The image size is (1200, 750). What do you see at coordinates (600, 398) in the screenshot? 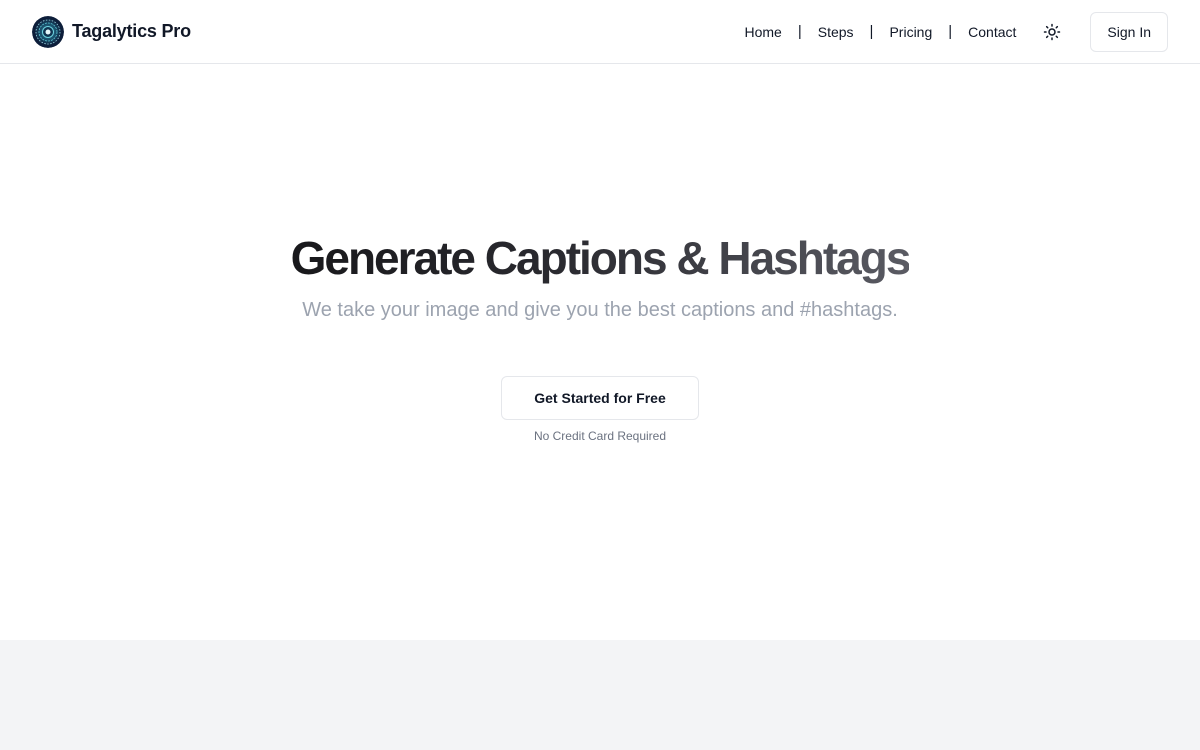
I see `get-started-button: Get Started for Free` at bounding box center [600, 398].